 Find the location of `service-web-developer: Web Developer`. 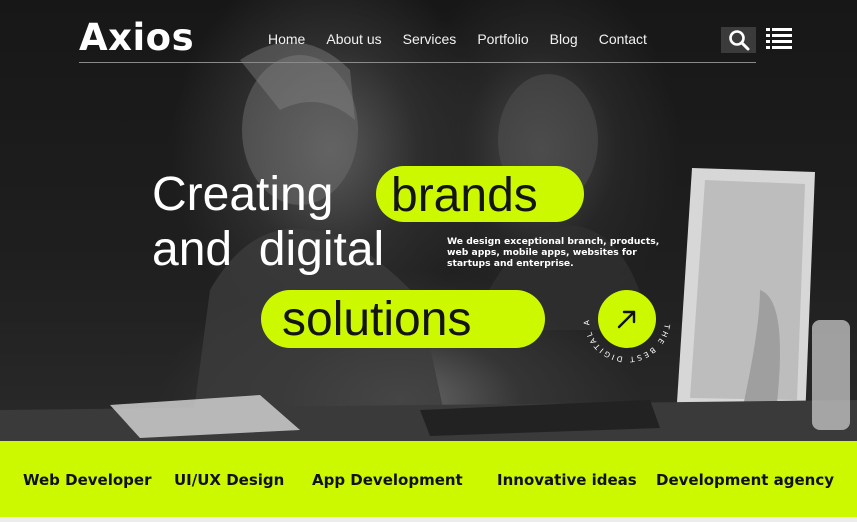

service-web-developer: Web Developer is located at coordinates (87, 480).